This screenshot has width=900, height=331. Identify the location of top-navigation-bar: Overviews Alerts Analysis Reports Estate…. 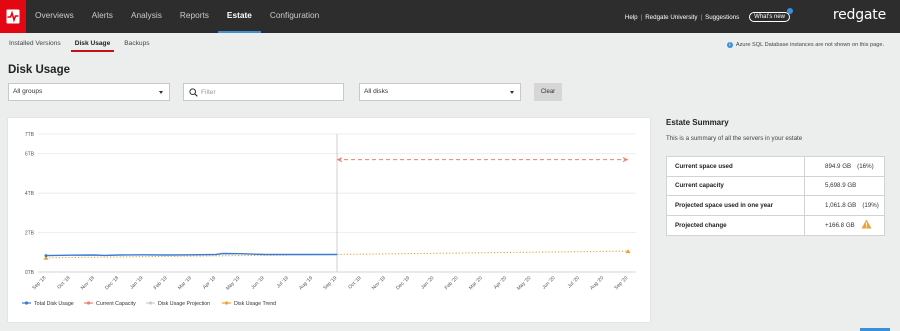
(450, 16).